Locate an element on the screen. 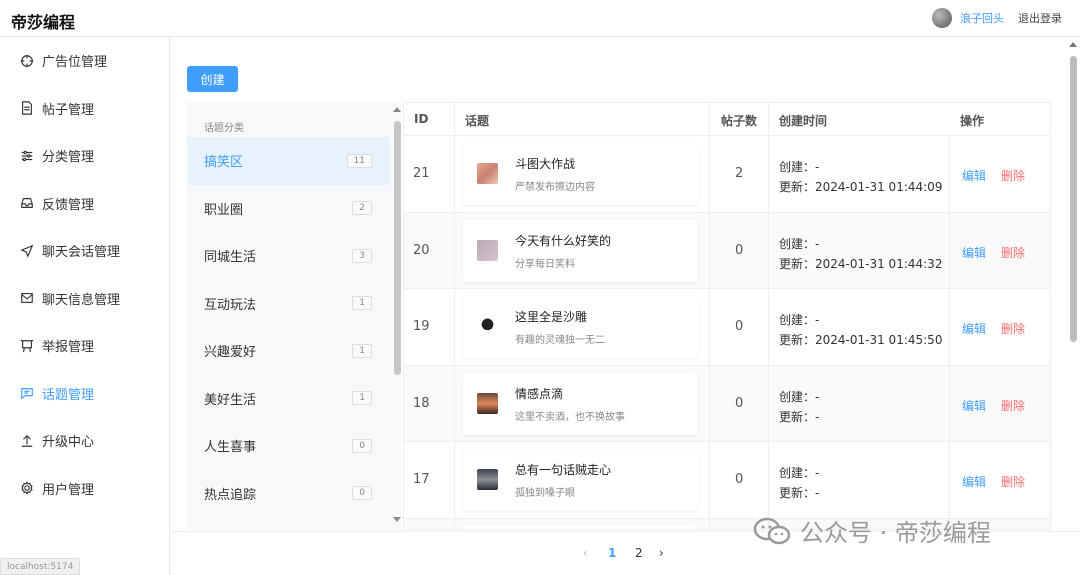 The image size is (1080, 575). category-count: 2 is located at coordinates (362, 208).